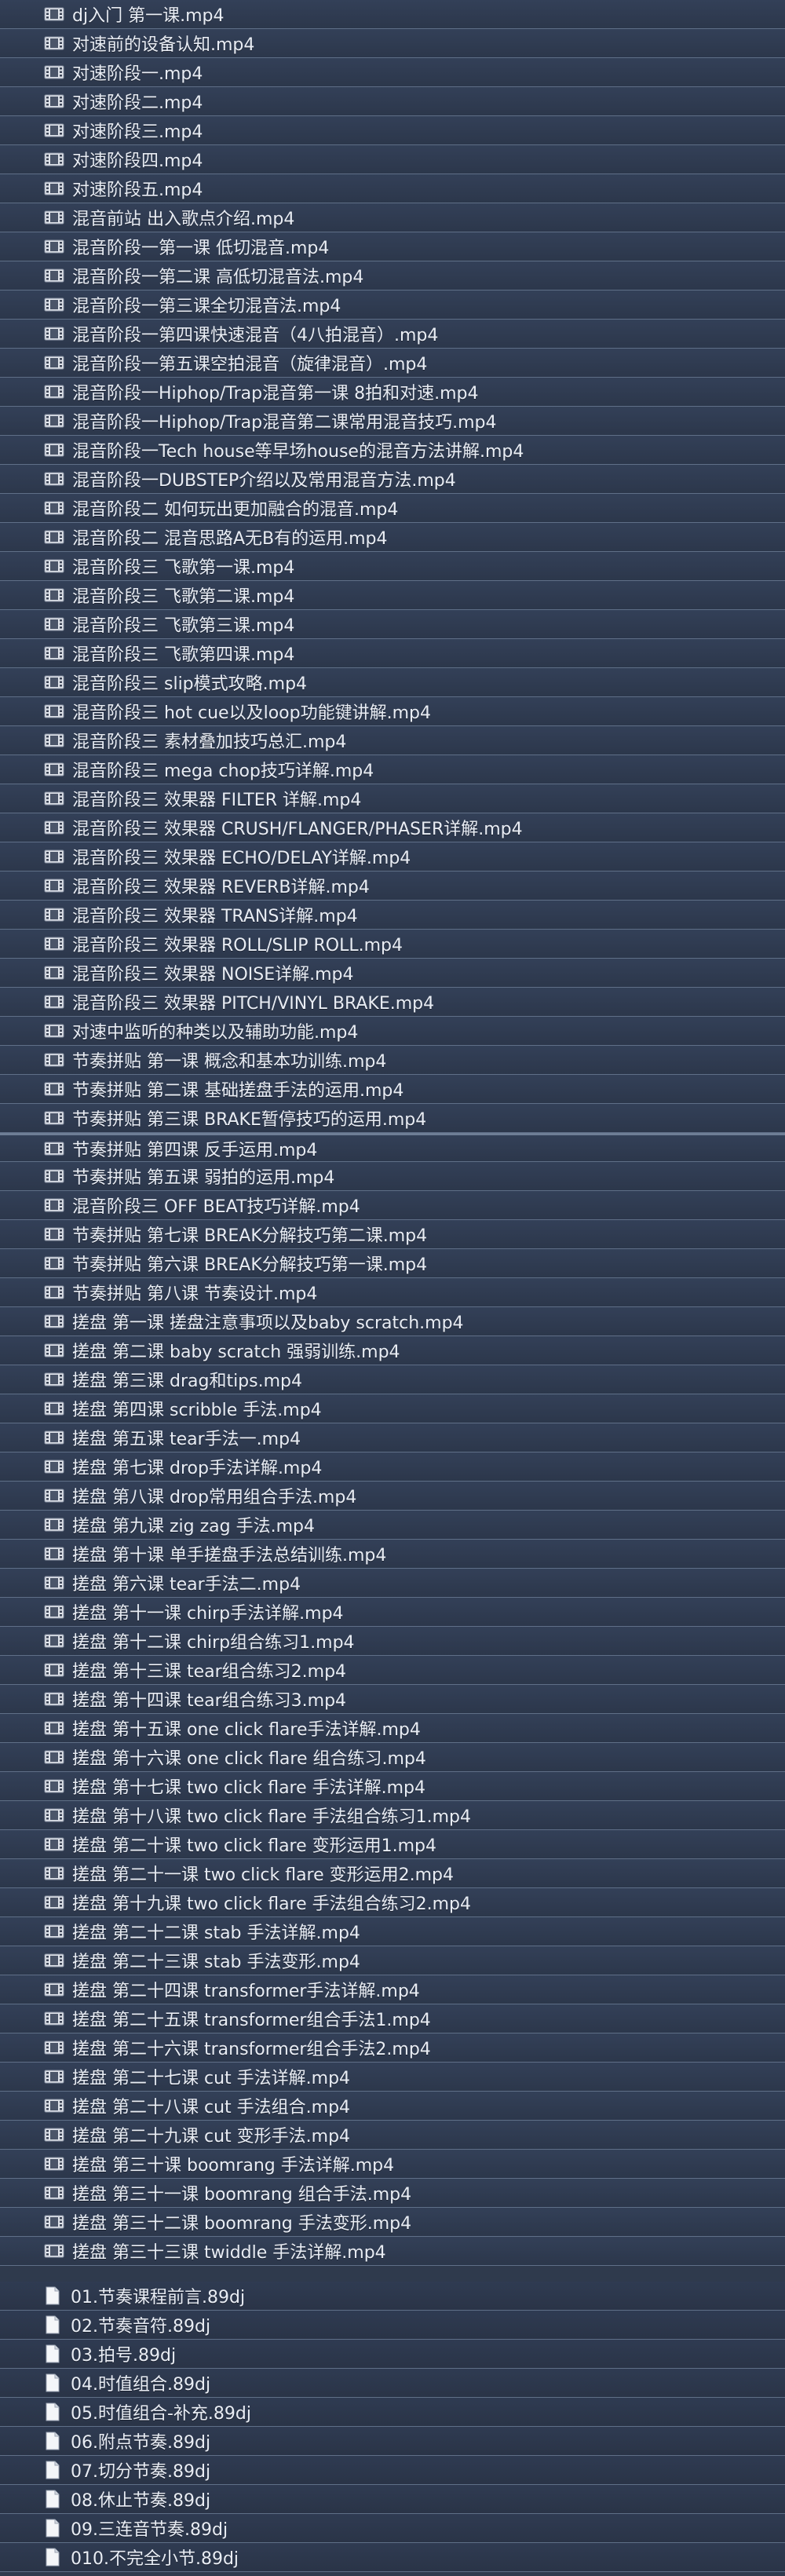 The image size is (785, 2576). What do you see at coordinates (392, 392) in the screenshot?
I see `video-file-row: 混音阶段一Hiphop/Trap混音第一课 8拍和对速.mp4` at bounding box center [392, 392].